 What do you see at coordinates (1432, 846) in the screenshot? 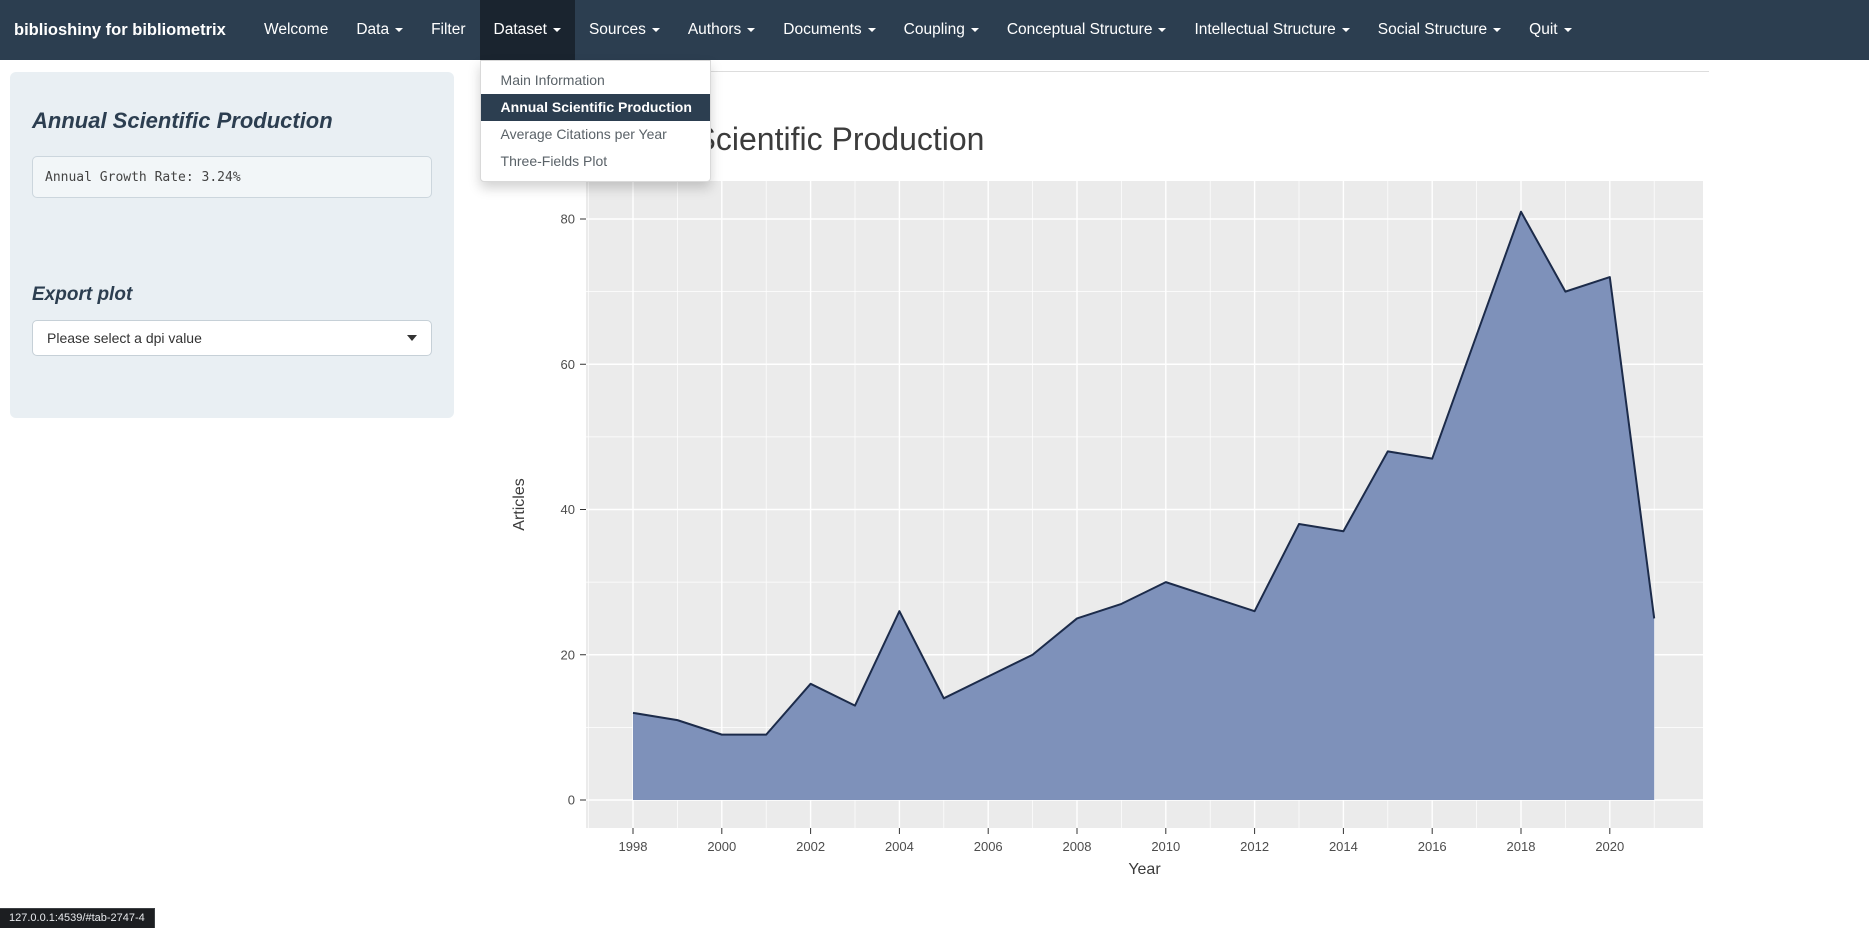
I see `svg-text: 2016` at bounding box center [1432, 846].